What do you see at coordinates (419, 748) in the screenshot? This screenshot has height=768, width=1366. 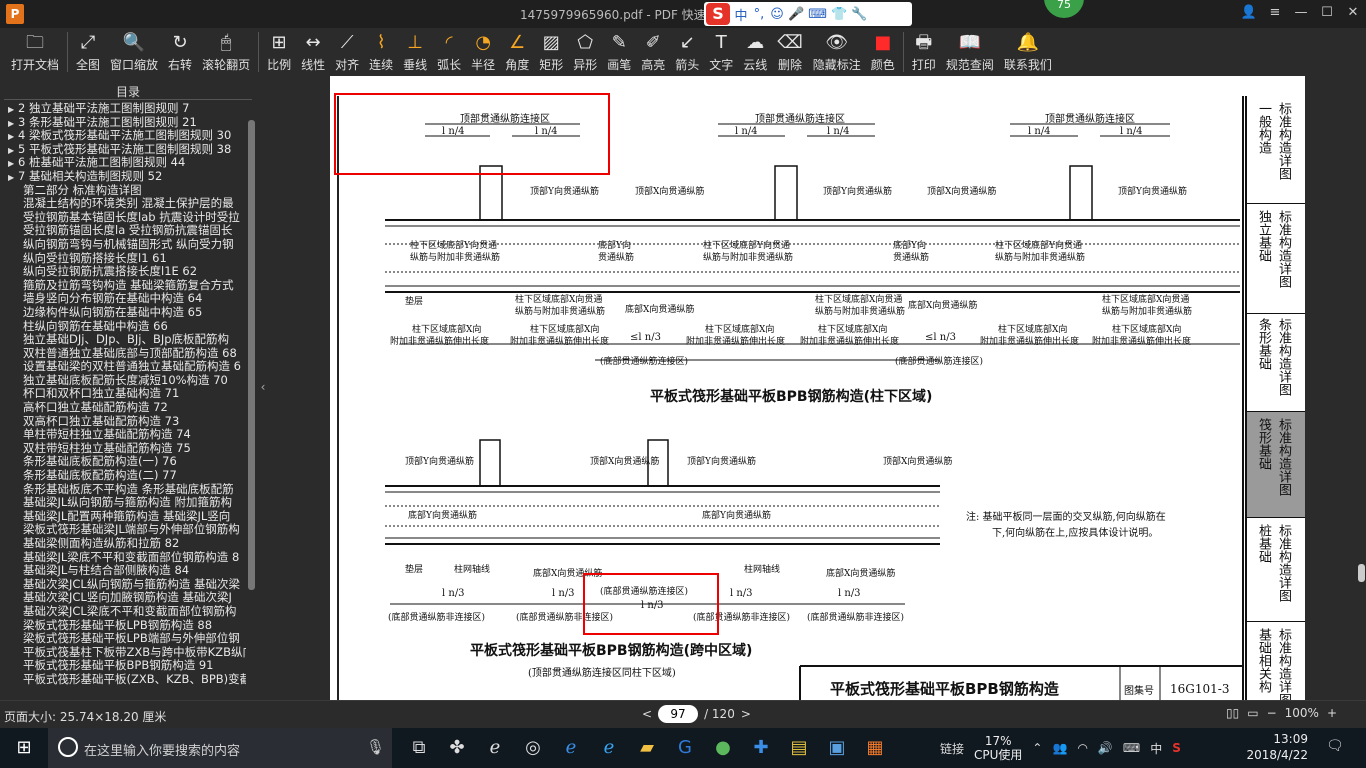 I see `task-view-icon: ⧉` at bounding box center [419, 748].